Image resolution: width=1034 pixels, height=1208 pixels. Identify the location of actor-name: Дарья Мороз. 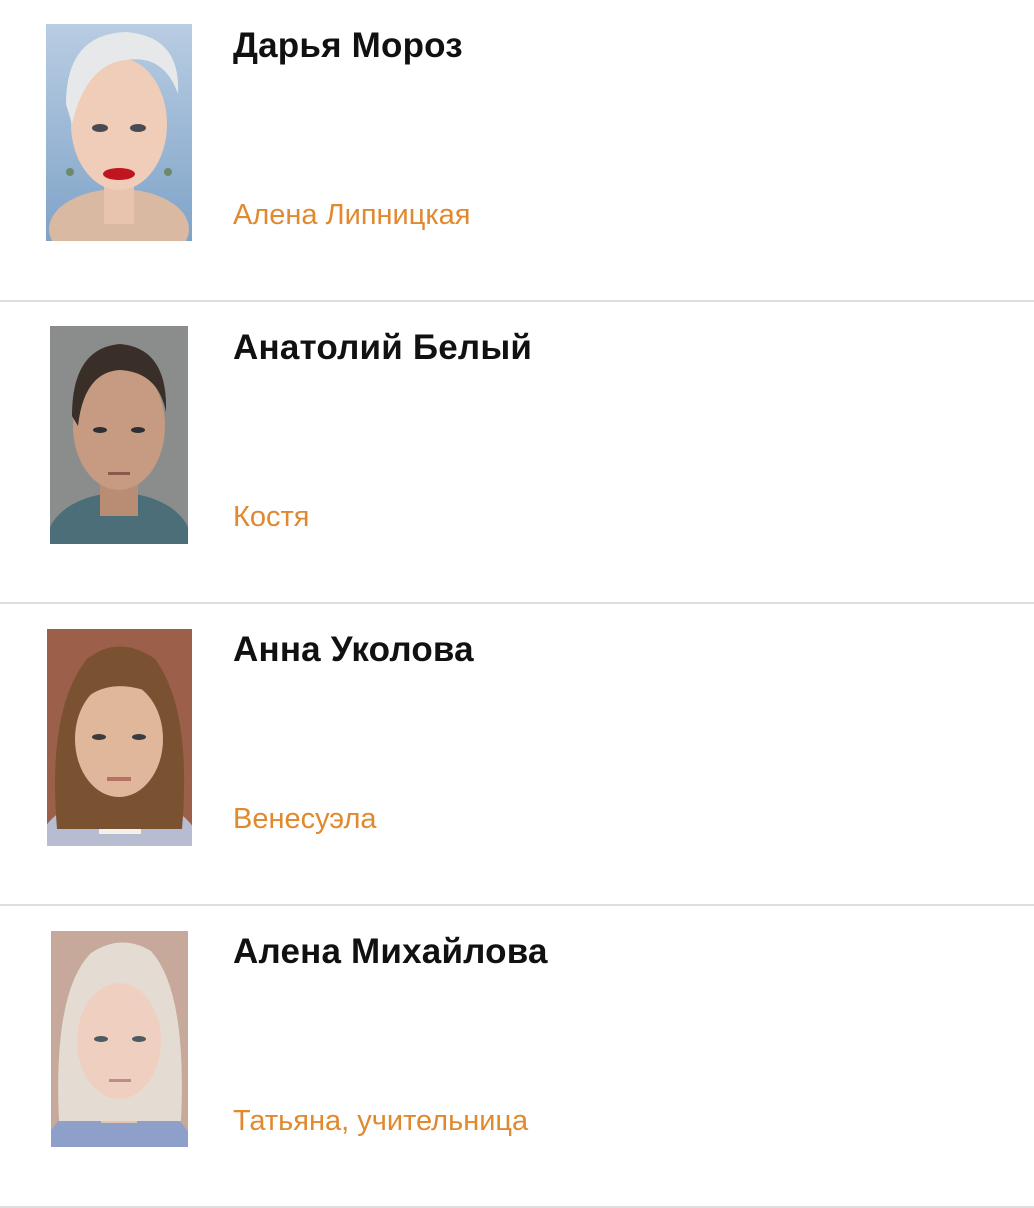
(348, 46).